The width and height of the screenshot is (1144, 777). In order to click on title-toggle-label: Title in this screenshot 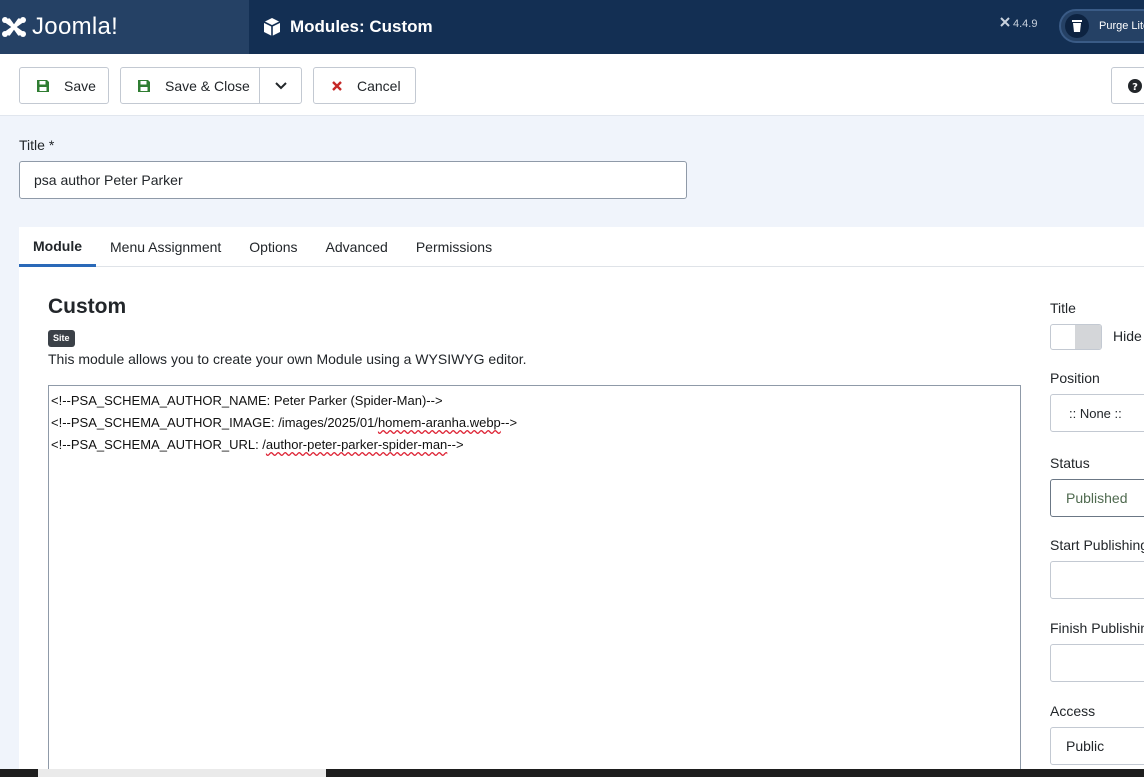, I will do `click(1063, 308)`.